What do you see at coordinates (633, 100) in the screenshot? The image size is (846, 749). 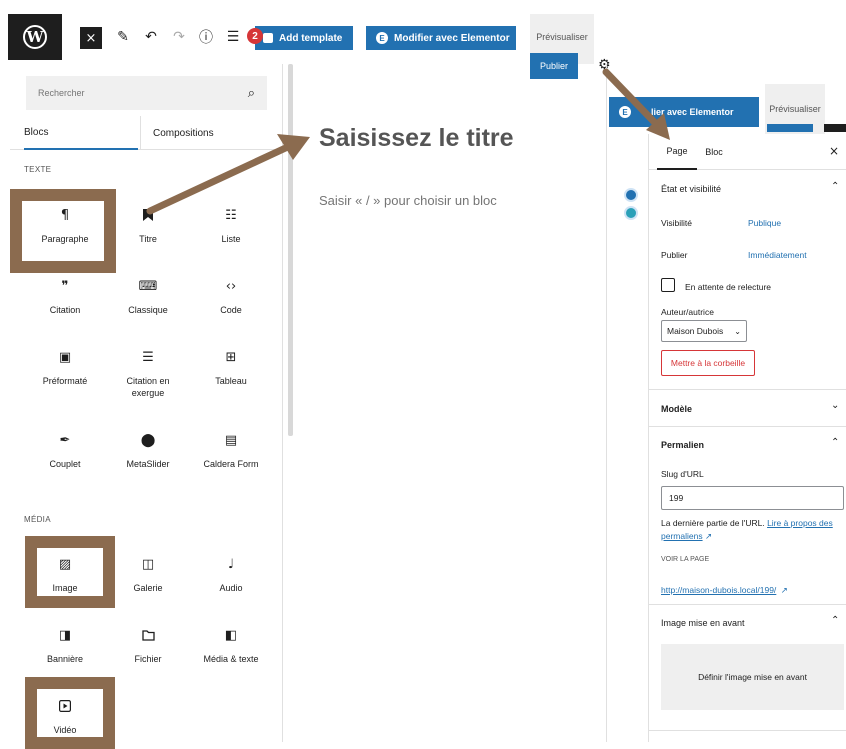 I see `arrow-to-sidebar-shaft` at bounding box center [633, 100].